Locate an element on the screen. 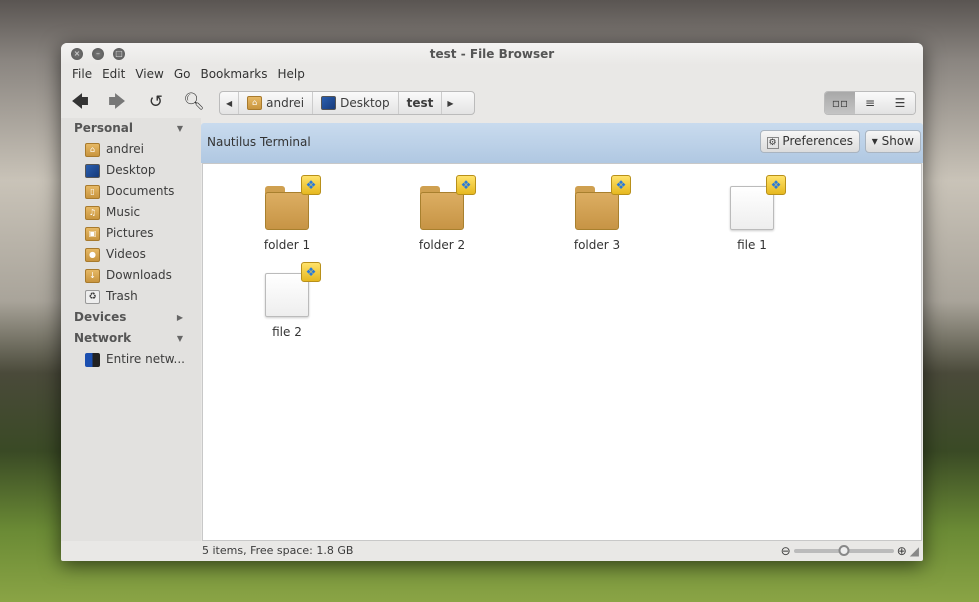  zoom-control: ⊖ ⊕ ◢ is located at coordinates (850, 551).